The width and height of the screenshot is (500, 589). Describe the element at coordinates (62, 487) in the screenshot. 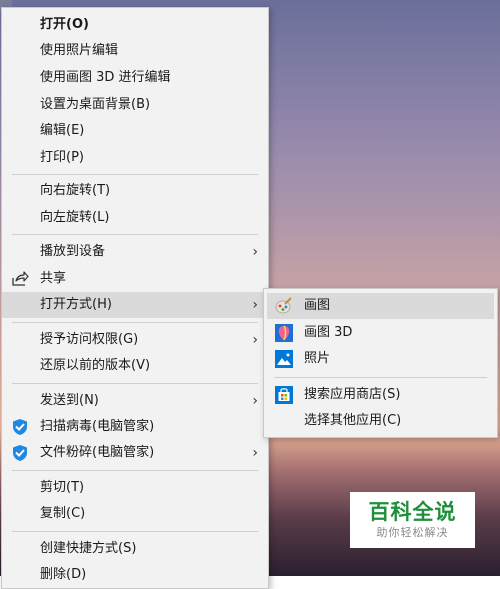

I see `menu-item-label: 剪切(T)` at that location.